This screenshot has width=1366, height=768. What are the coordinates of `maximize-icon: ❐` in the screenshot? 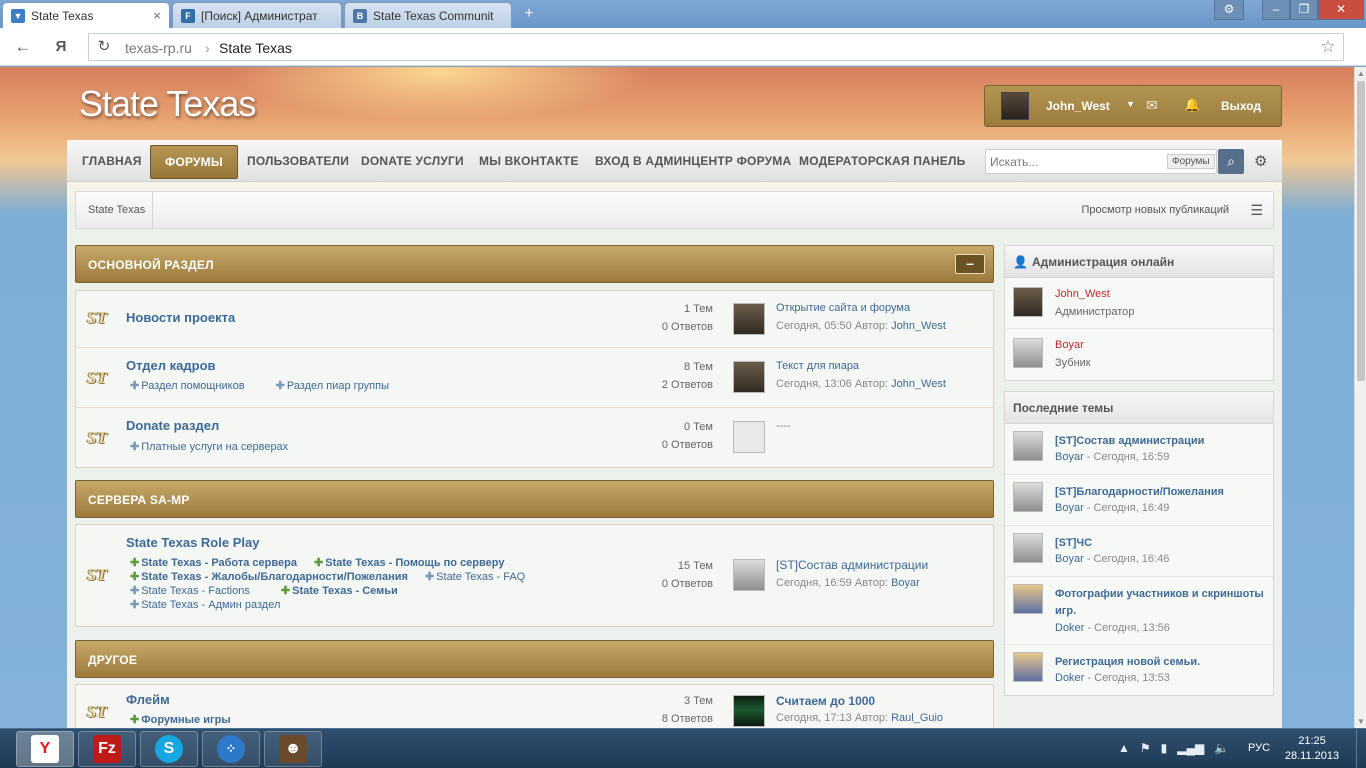 It's located at (1304, 10).